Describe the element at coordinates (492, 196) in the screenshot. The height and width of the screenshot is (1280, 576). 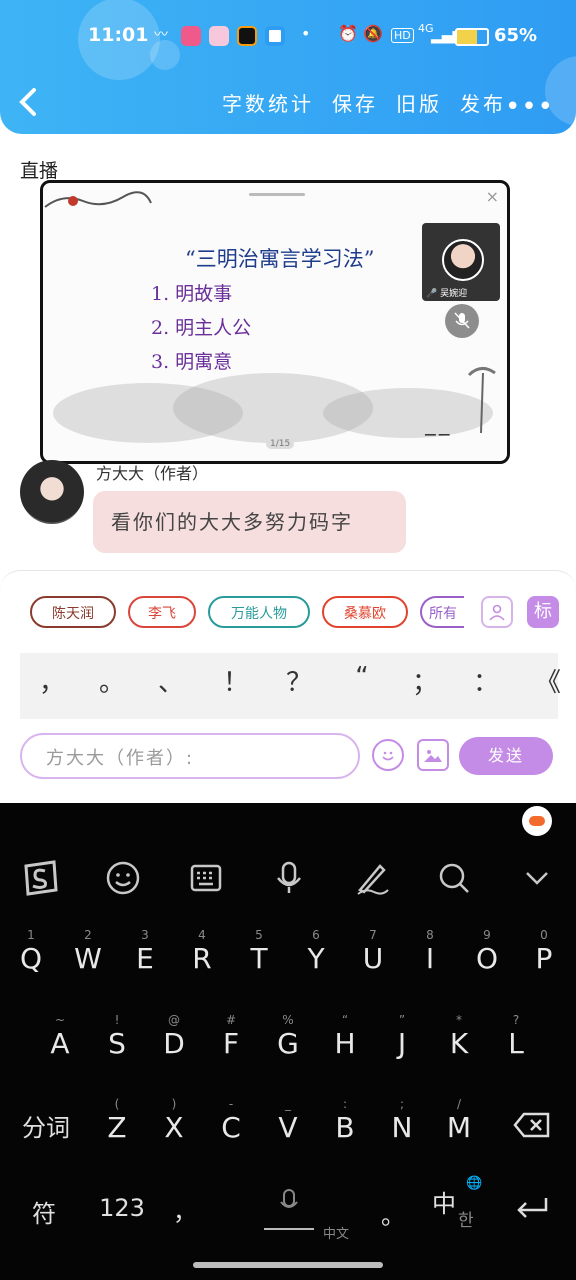
I see `close-icon: ×` at that location.